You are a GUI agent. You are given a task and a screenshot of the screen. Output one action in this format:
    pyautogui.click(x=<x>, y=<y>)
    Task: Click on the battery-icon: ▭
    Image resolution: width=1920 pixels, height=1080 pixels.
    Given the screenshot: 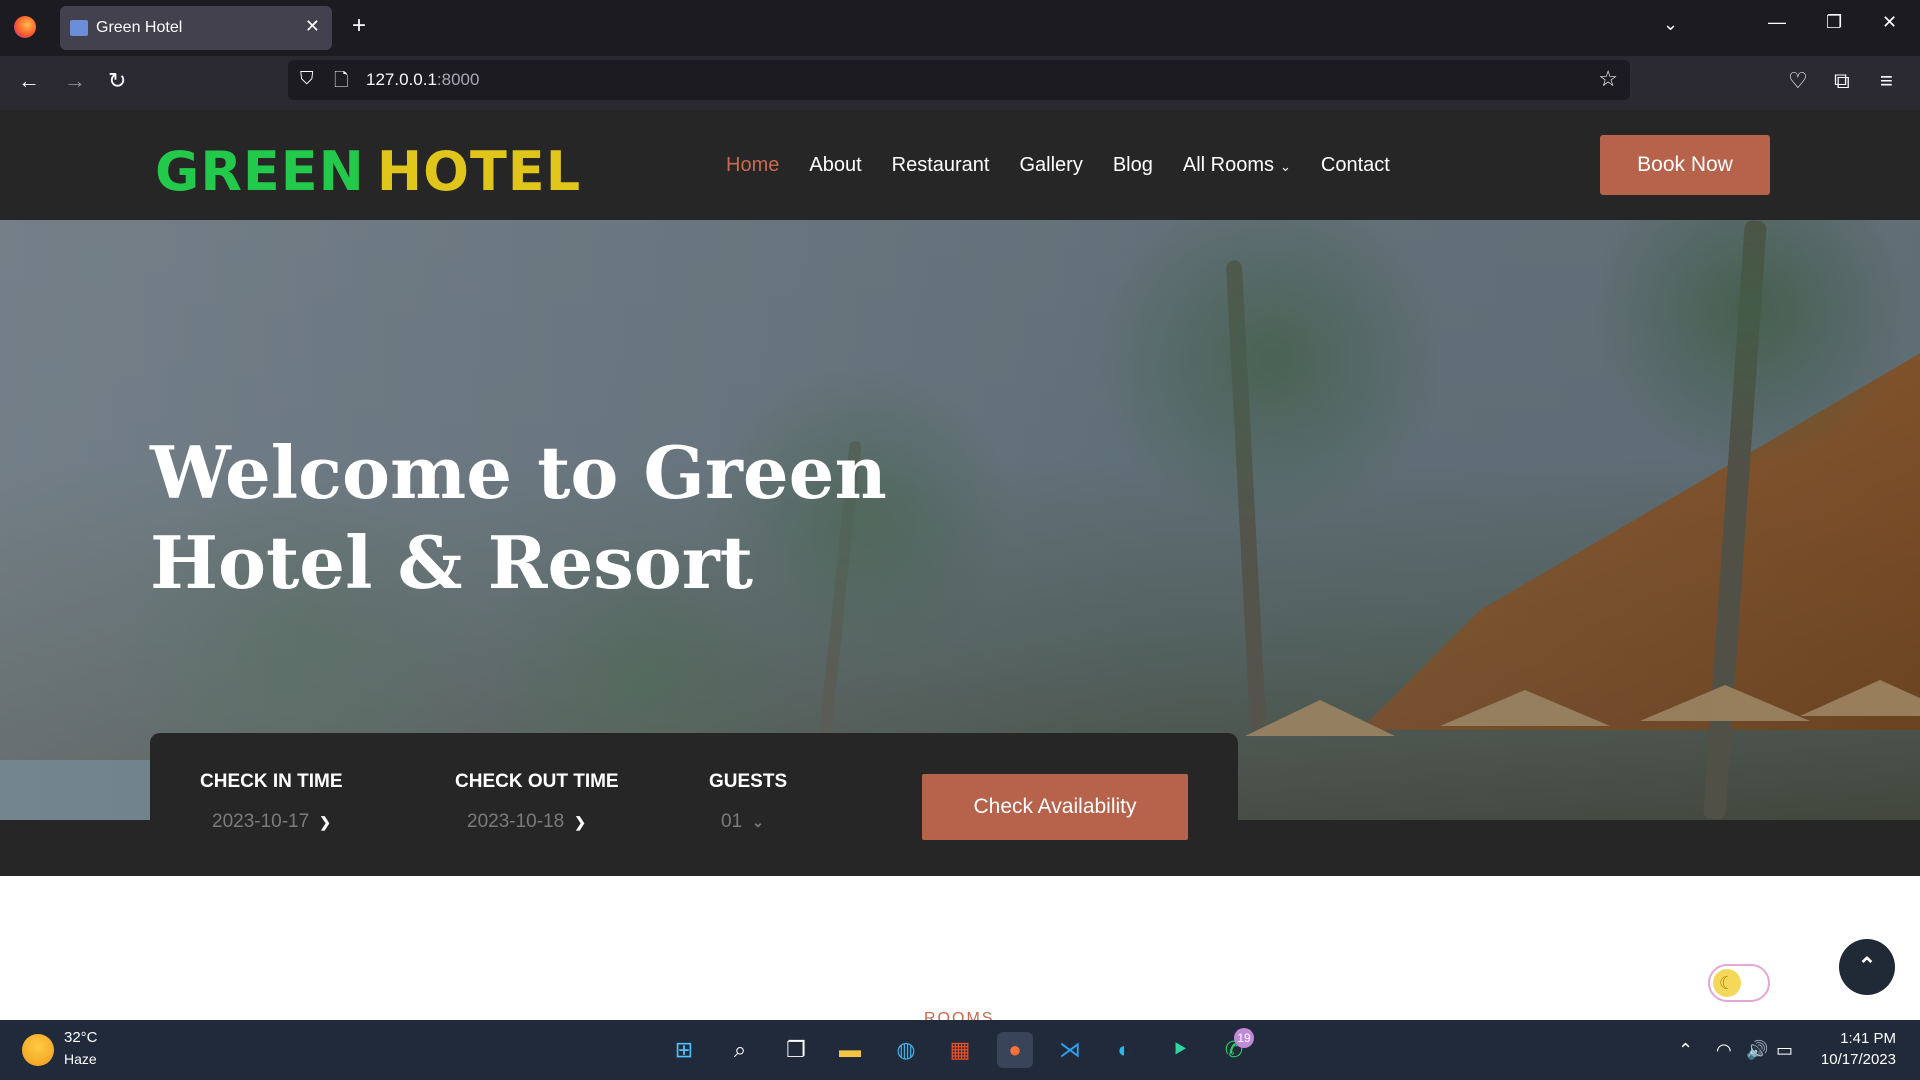 What is the action you would take?
    pyautogui.click(x=1784, y=1050)
    